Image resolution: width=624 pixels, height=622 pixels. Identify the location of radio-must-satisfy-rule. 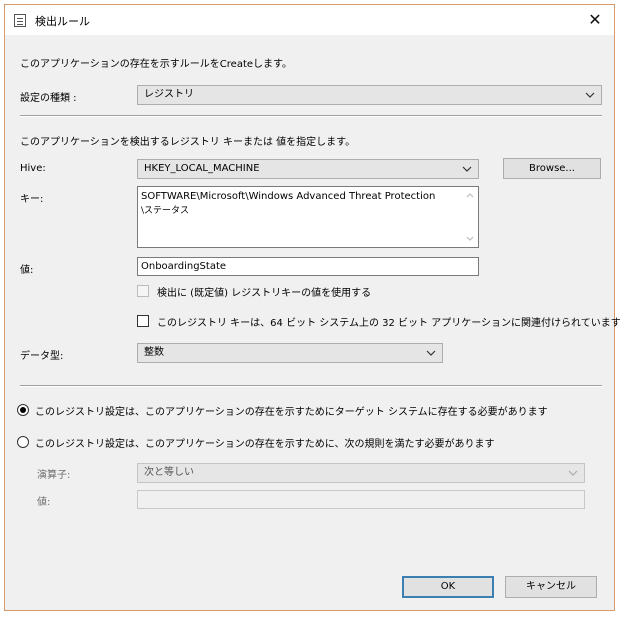
(23, 442).